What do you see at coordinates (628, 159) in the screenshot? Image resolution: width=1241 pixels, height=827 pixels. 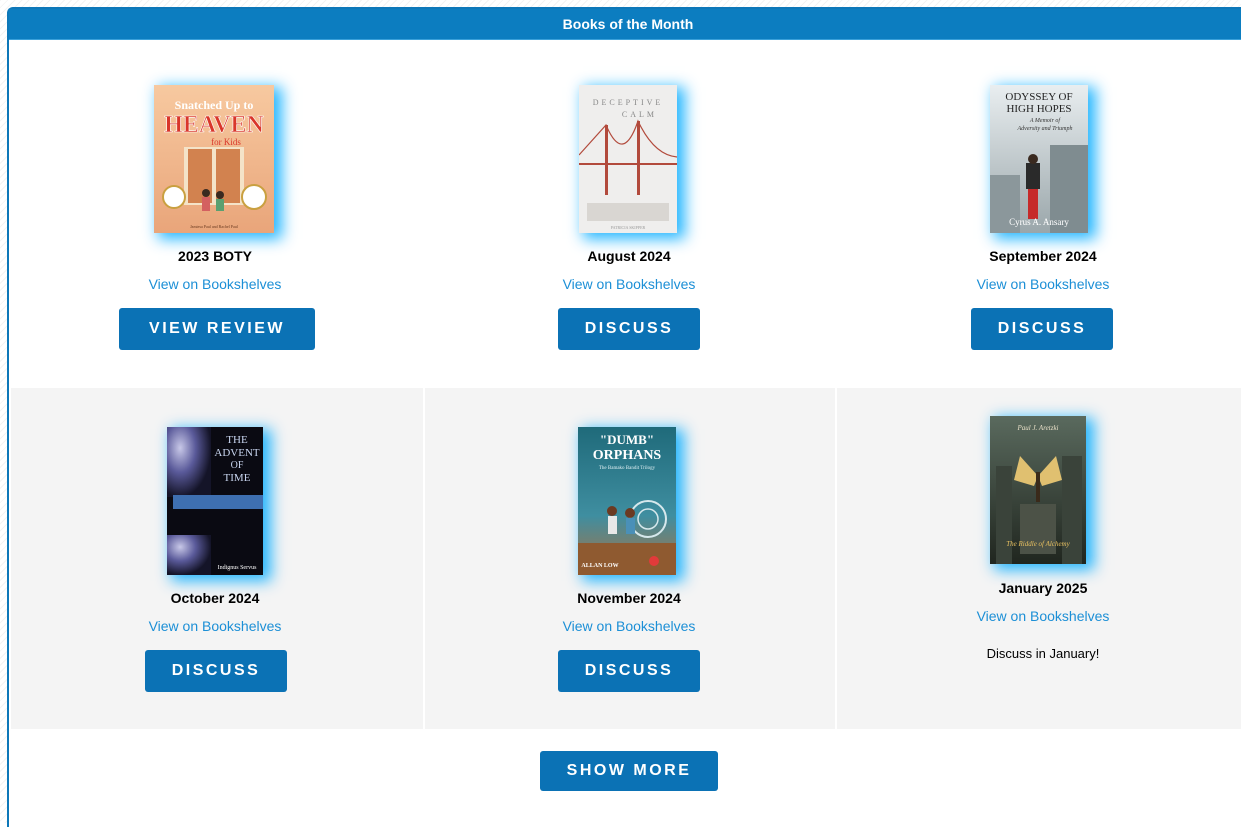 I see `book-cover-august-2024: DECEPTIVE CALM PATRICIA SKIPPER` at bounding box center [628, 159].